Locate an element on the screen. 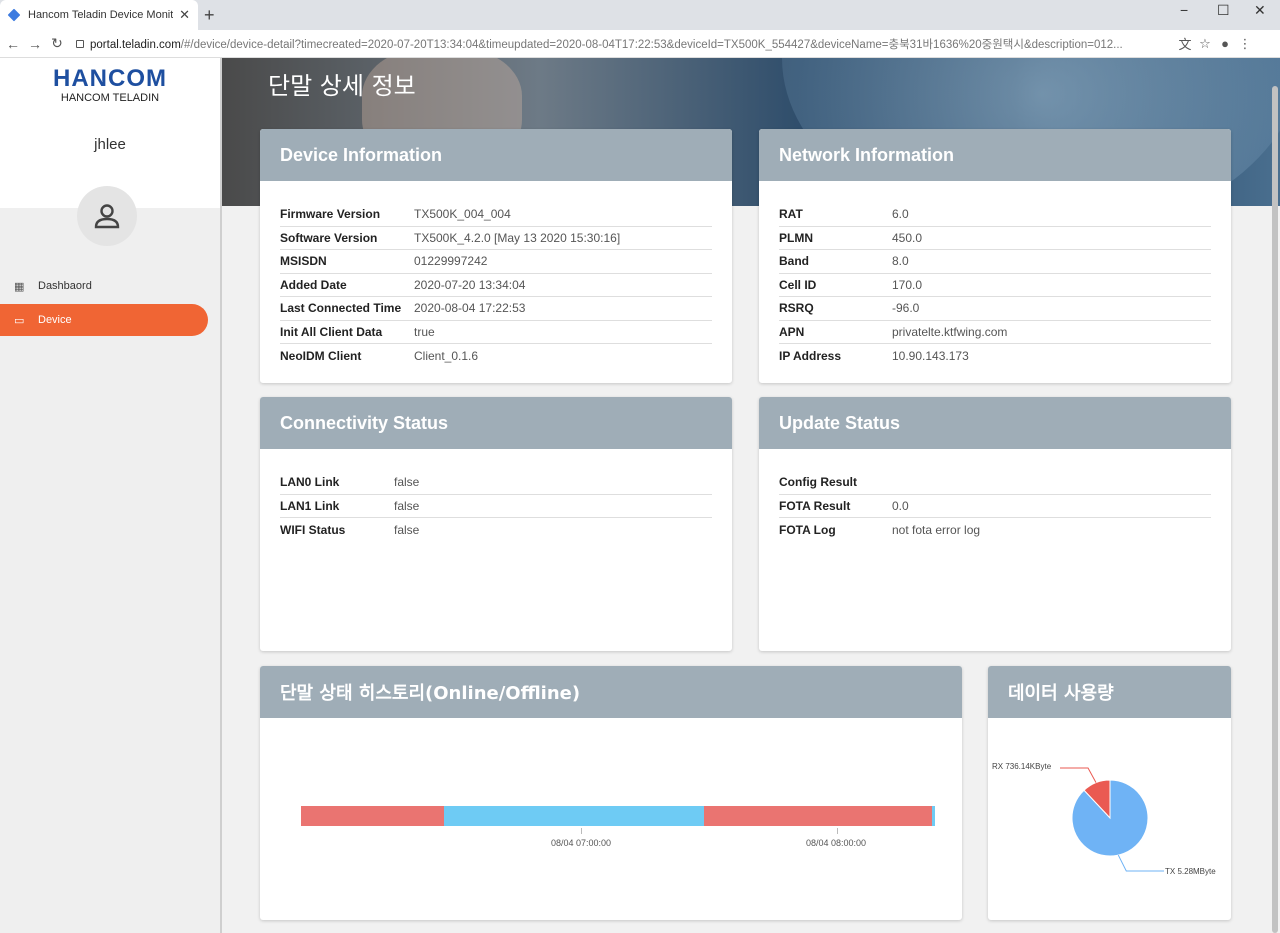 The width and height of the screenshot is (1280, 933). info-key: FOTA Result is located at coordinates (815, 505).